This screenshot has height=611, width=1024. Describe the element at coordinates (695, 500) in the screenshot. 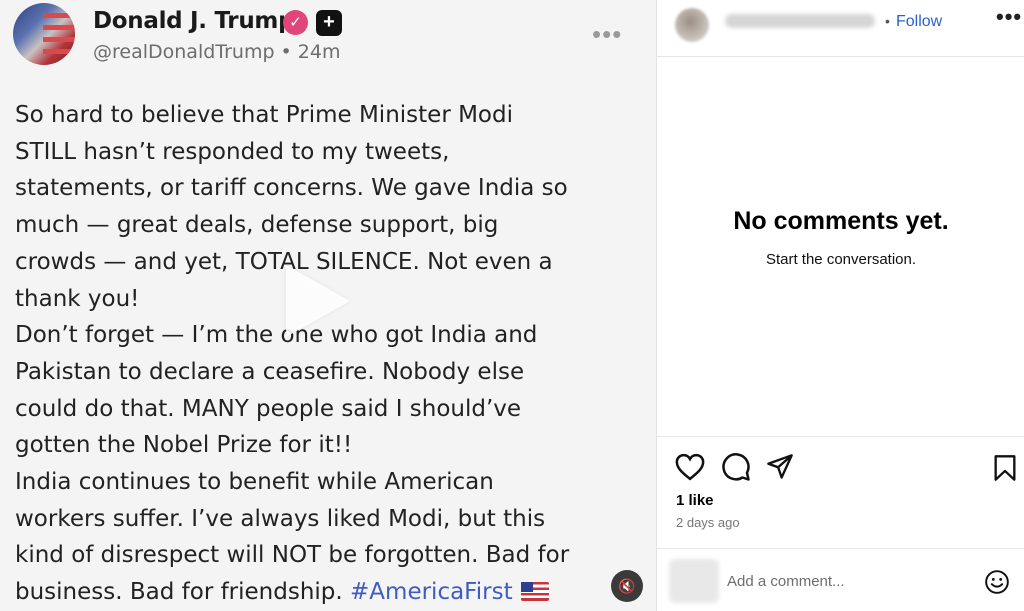

I see `like-count: 1 like` at that location.